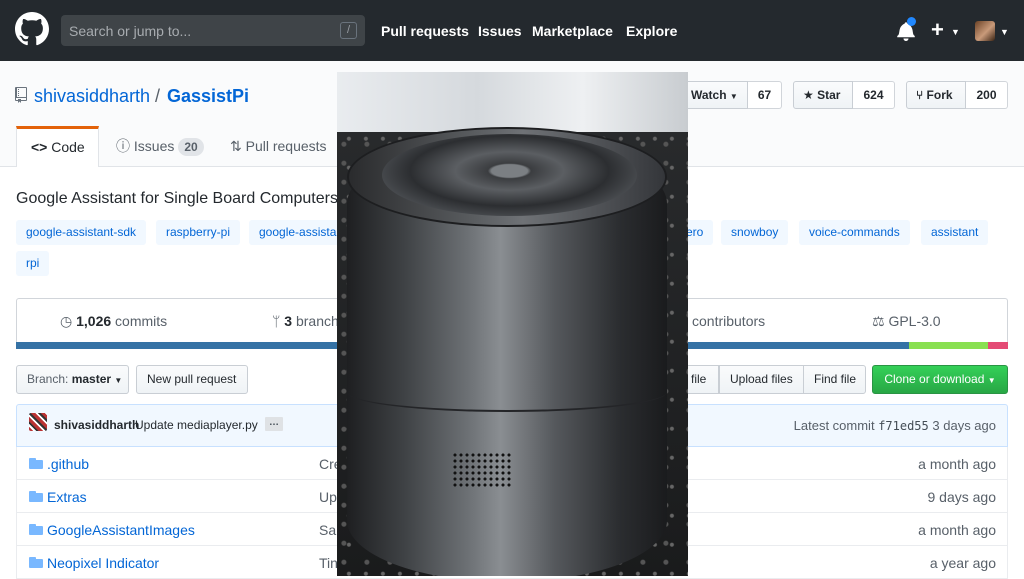  What do you see at coordinates (113, 321) in the screenshot?
I see `commits-link: ◷ 1,026 commits` at bounding box center [113, 321].